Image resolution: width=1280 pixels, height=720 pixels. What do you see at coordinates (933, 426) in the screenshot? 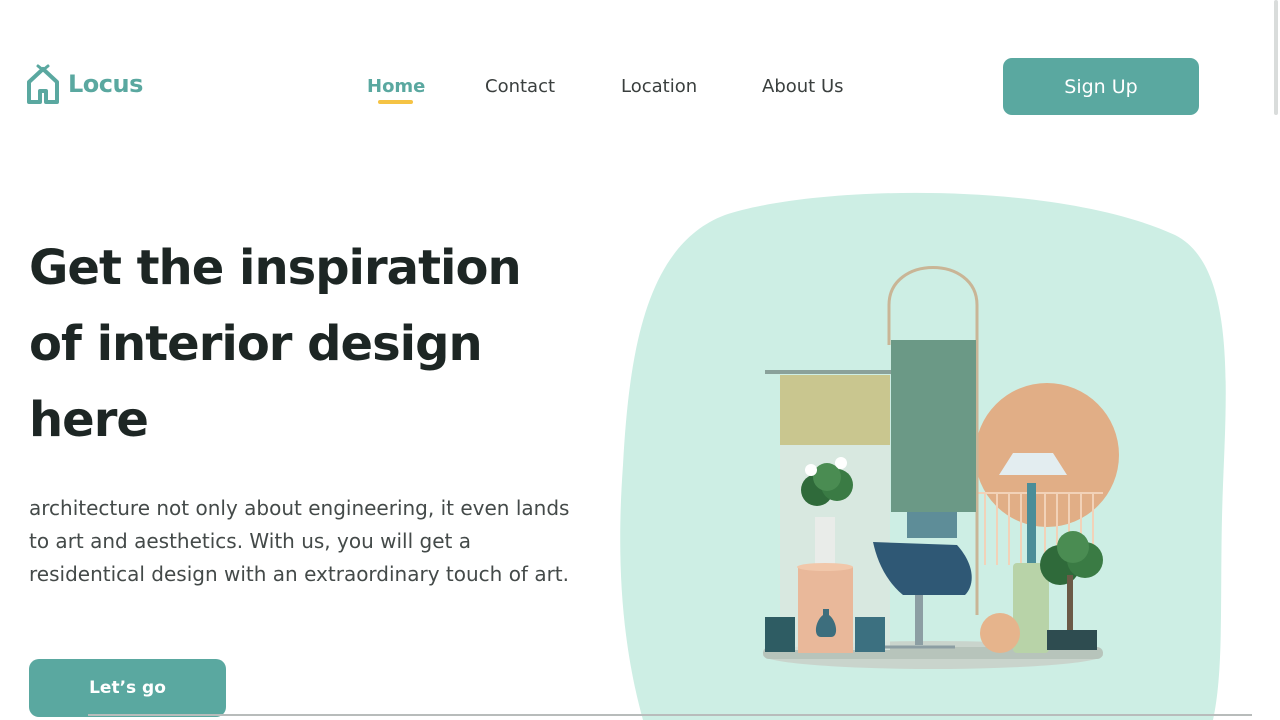
I see `green-pillar` at bounding box center [933, 426].